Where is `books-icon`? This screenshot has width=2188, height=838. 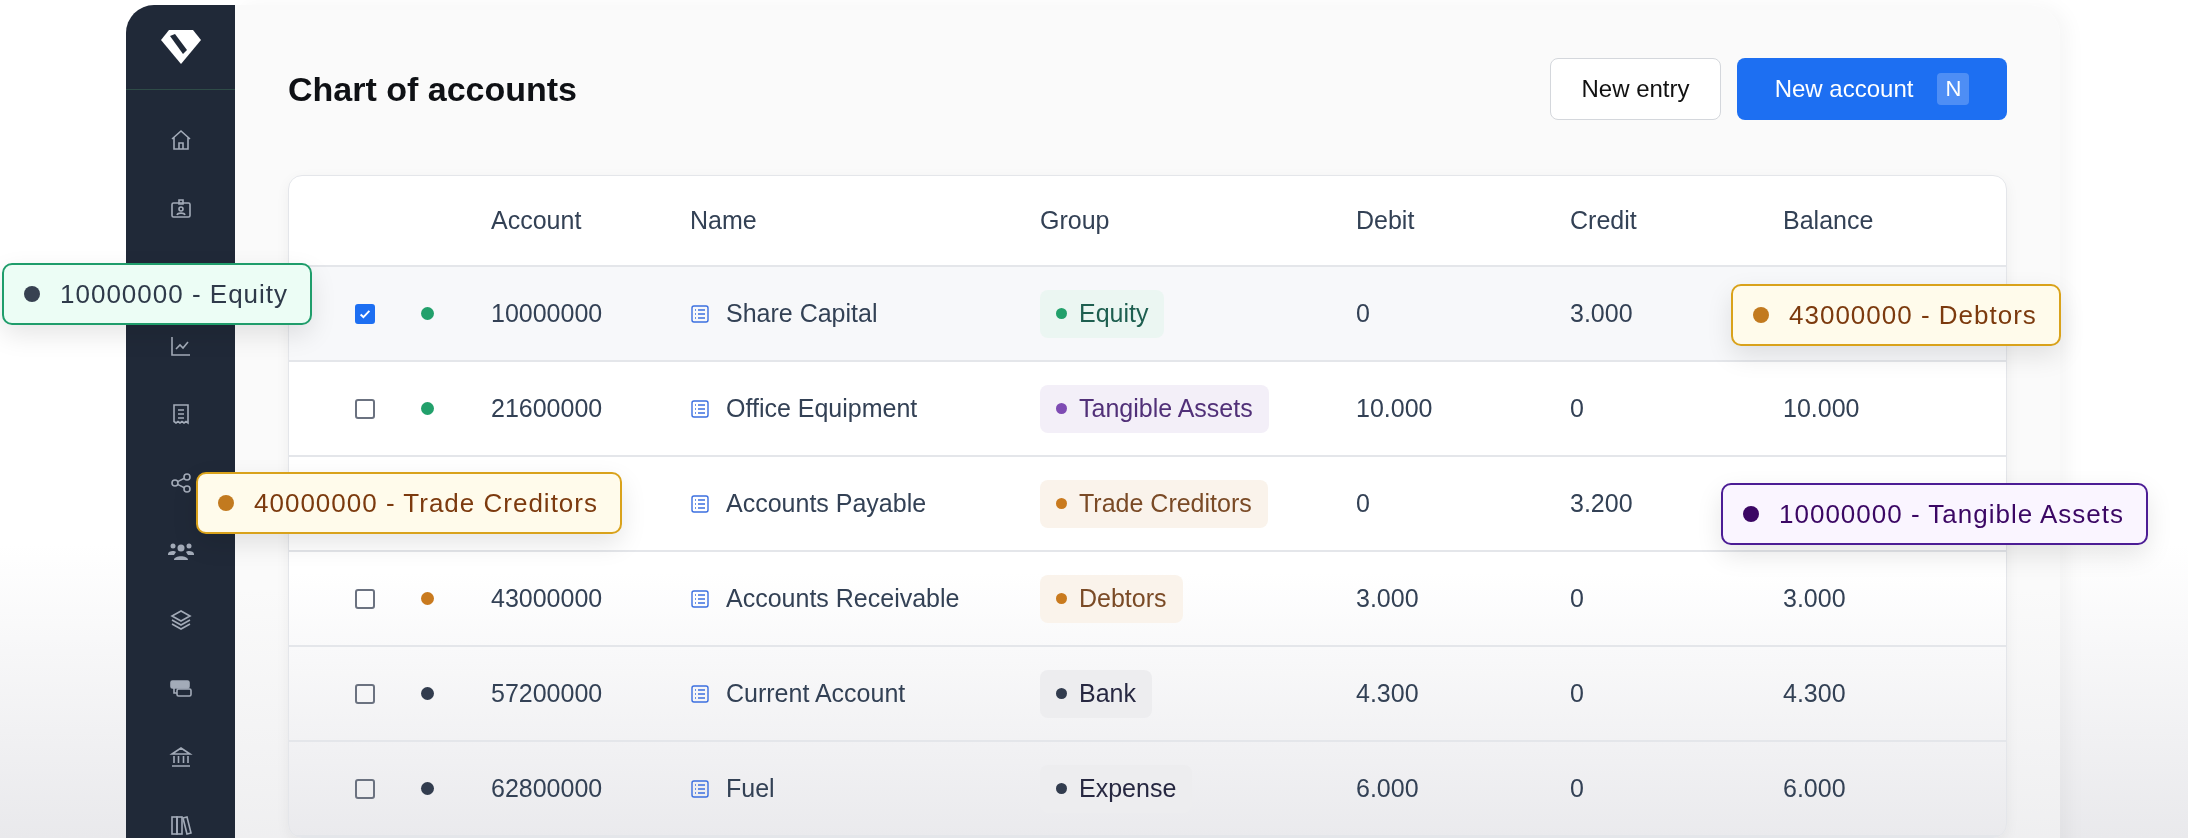 books-icon is located at coordinates (180, 825).